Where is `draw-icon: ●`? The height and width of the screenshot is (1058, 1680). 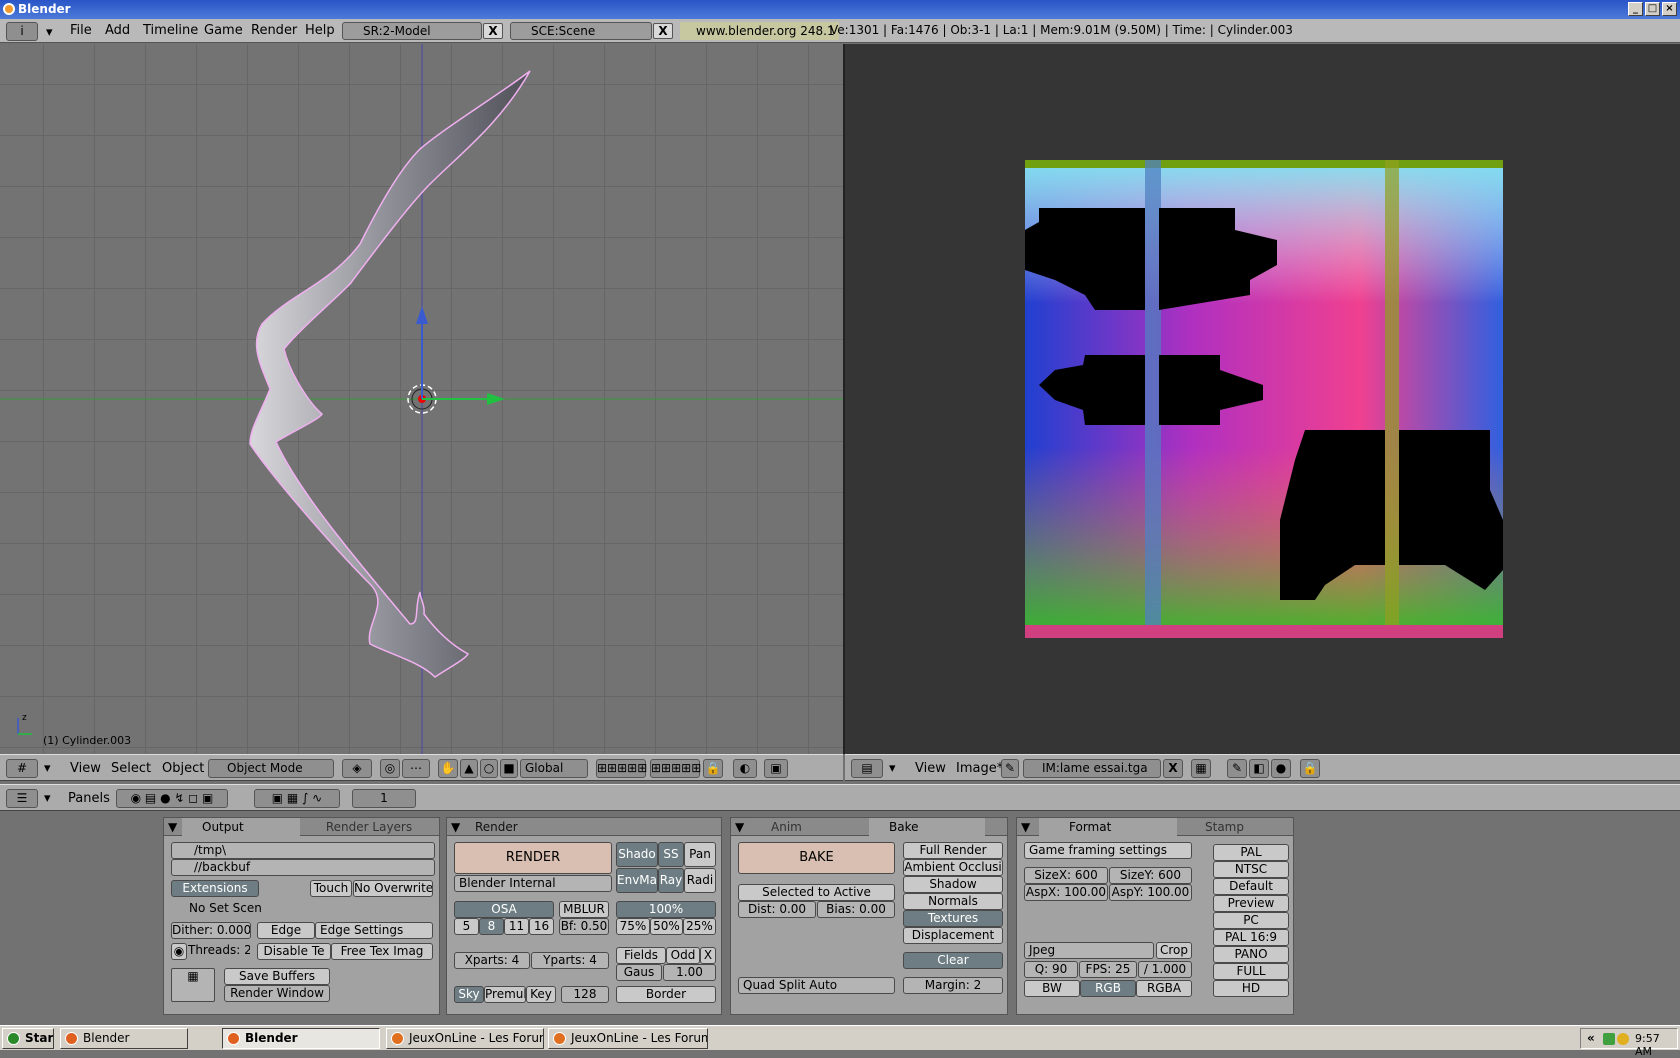
draw-icon: ● is located at coordinates (1281, 768).